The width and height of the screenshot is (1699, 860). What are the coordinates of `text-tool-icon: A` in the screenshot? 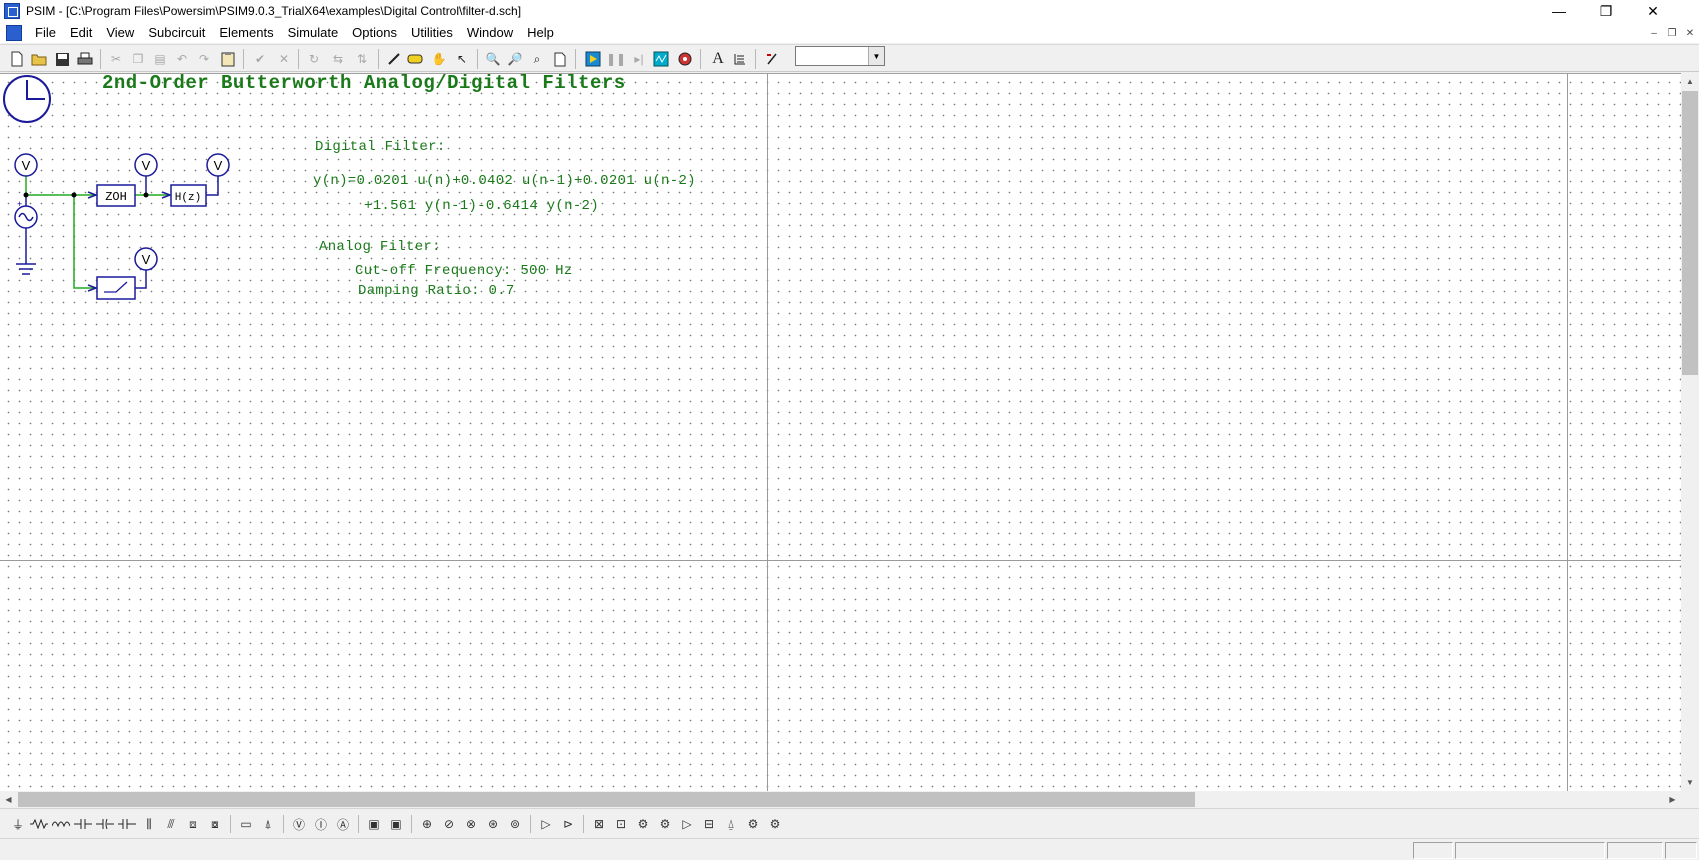 It's located at (718, 59).